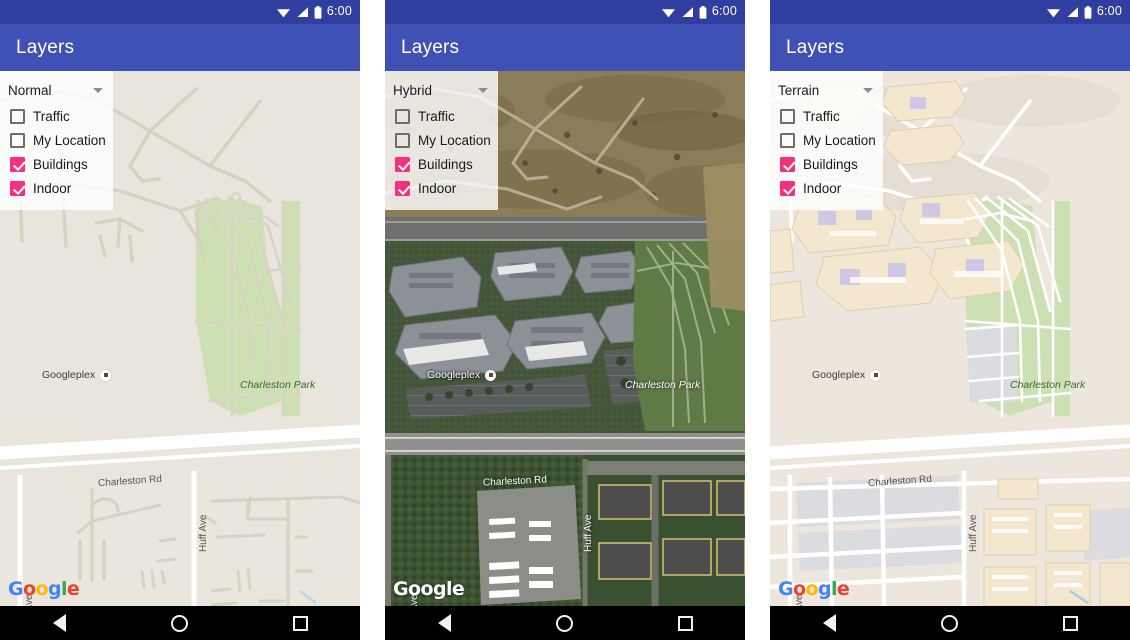  Describe the element at coordinates (413, 90) in the screenshot. I see `map-type-value: Hybrid` at that location.